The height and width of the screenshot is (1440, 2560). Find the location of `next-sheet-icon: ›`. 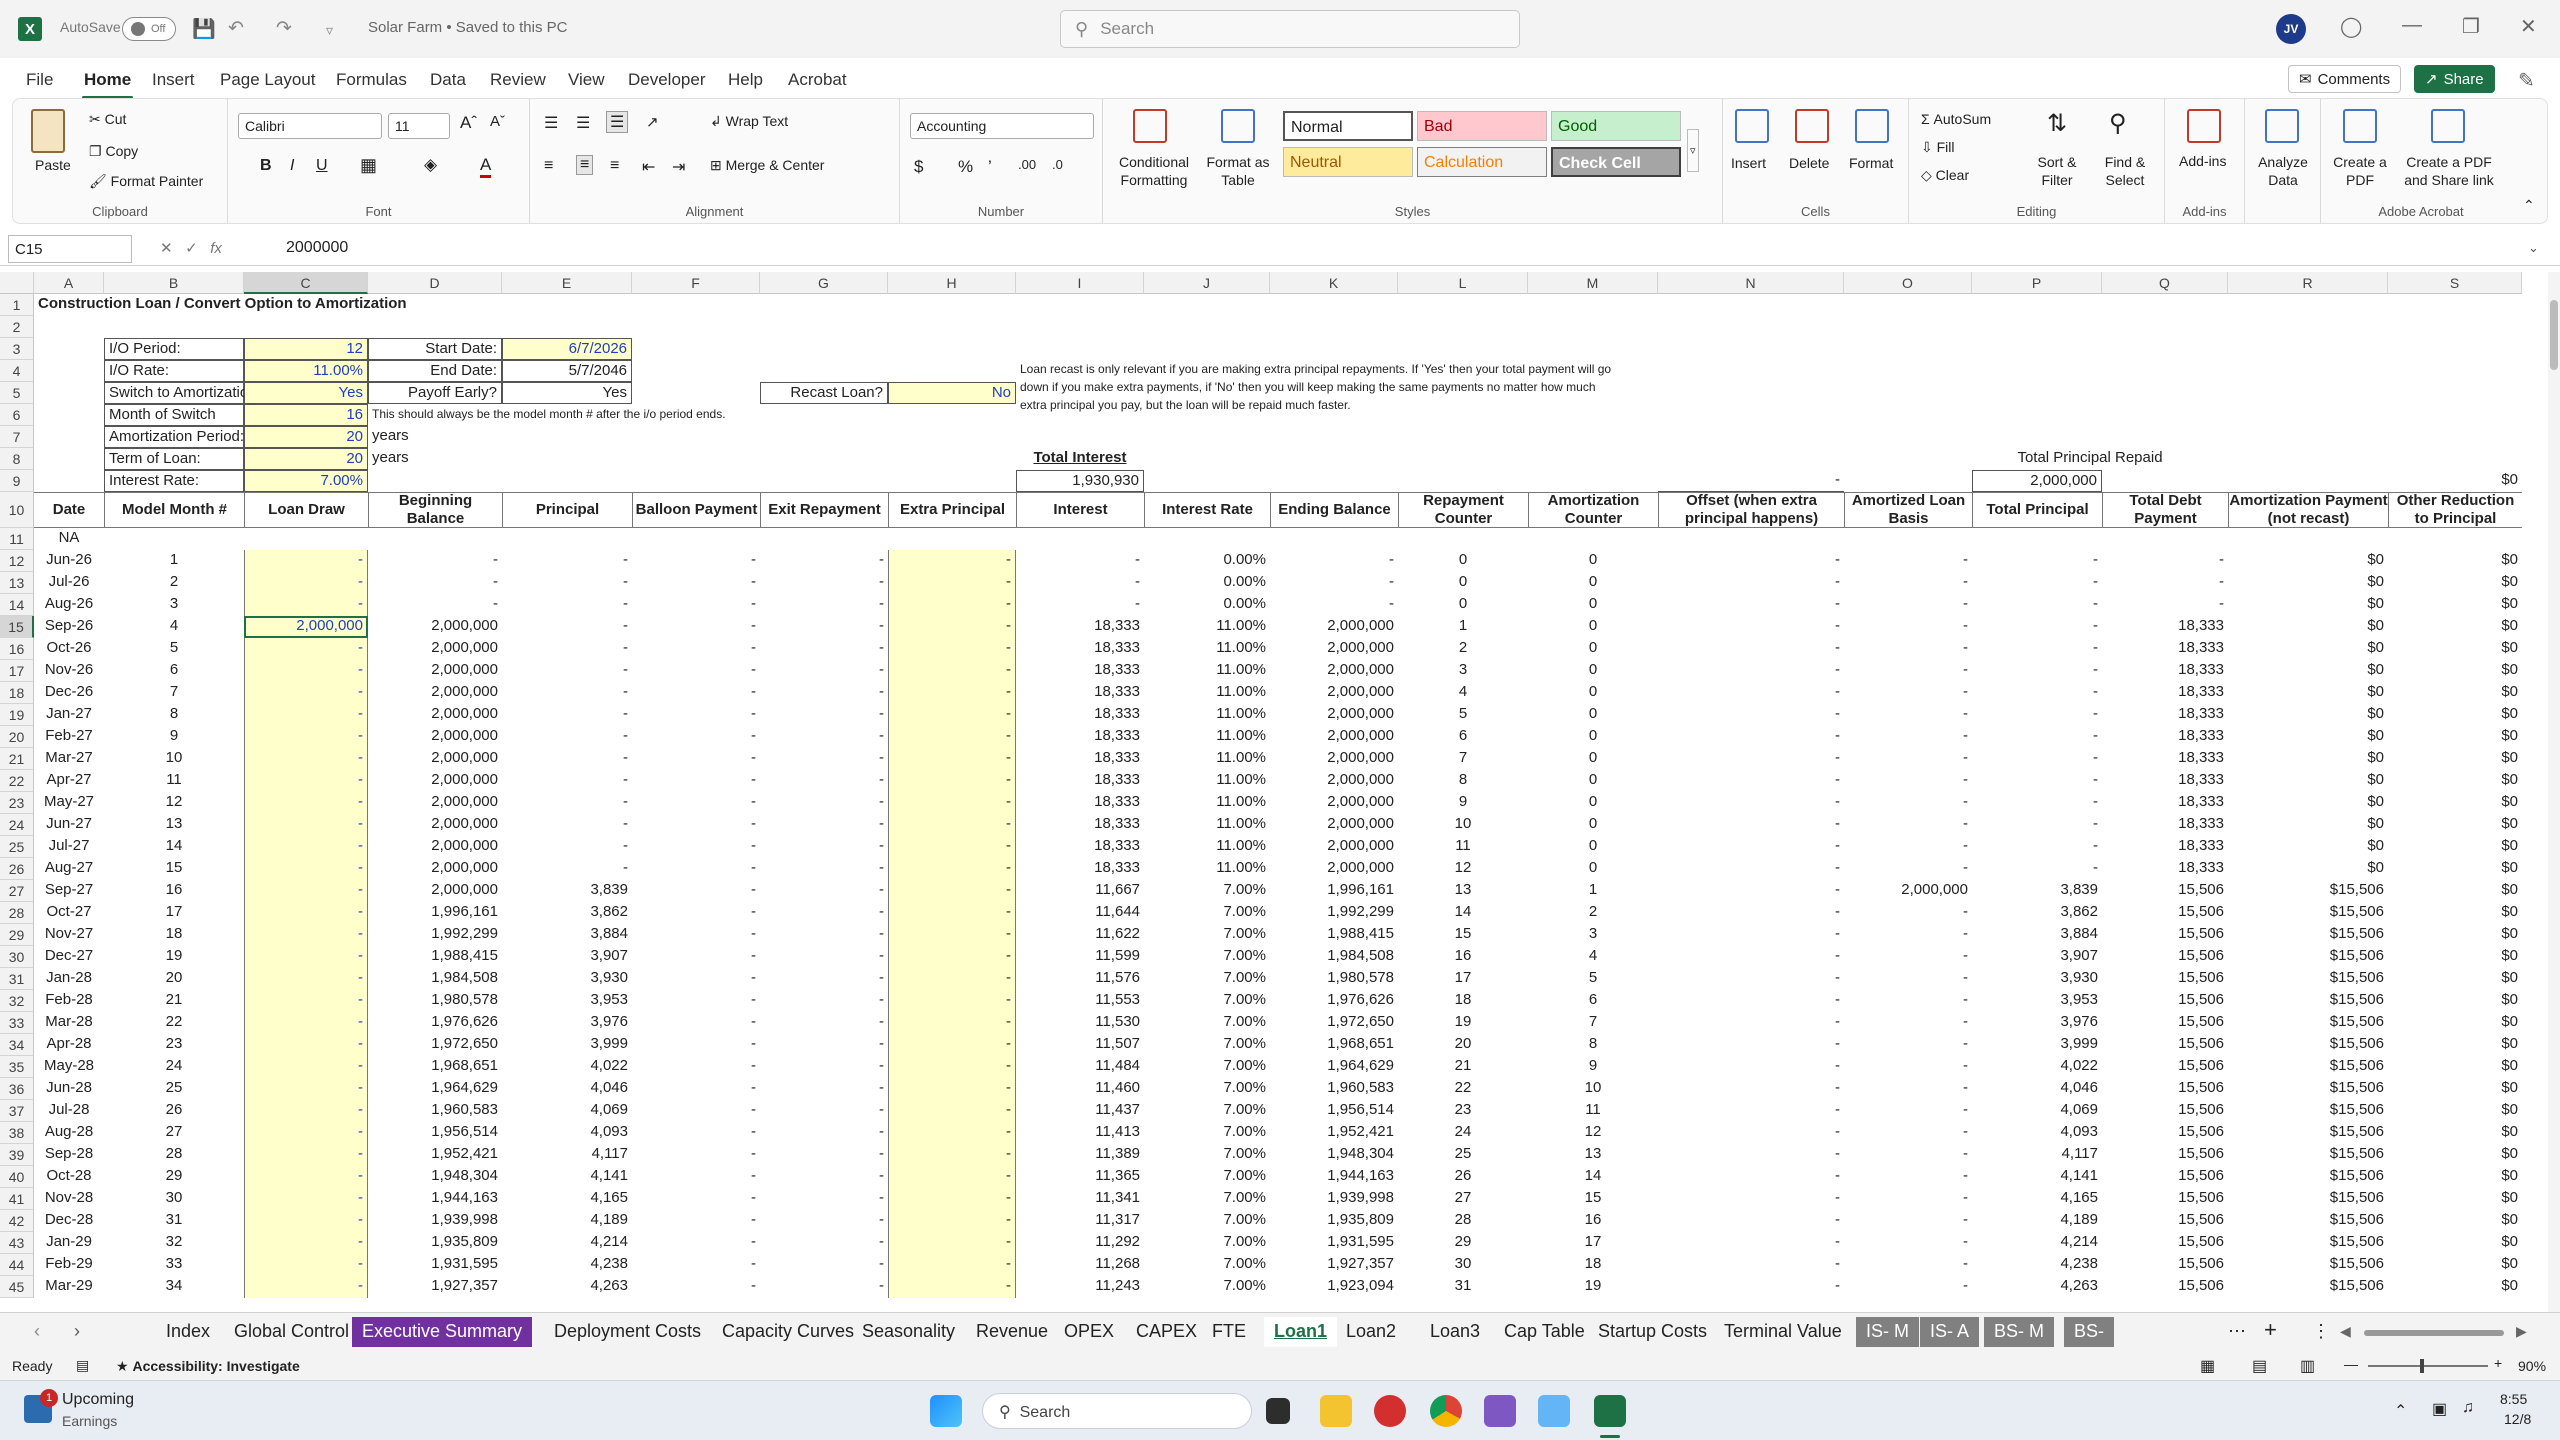

next-sheet-icon: › is located at coordinates (77, 1332).